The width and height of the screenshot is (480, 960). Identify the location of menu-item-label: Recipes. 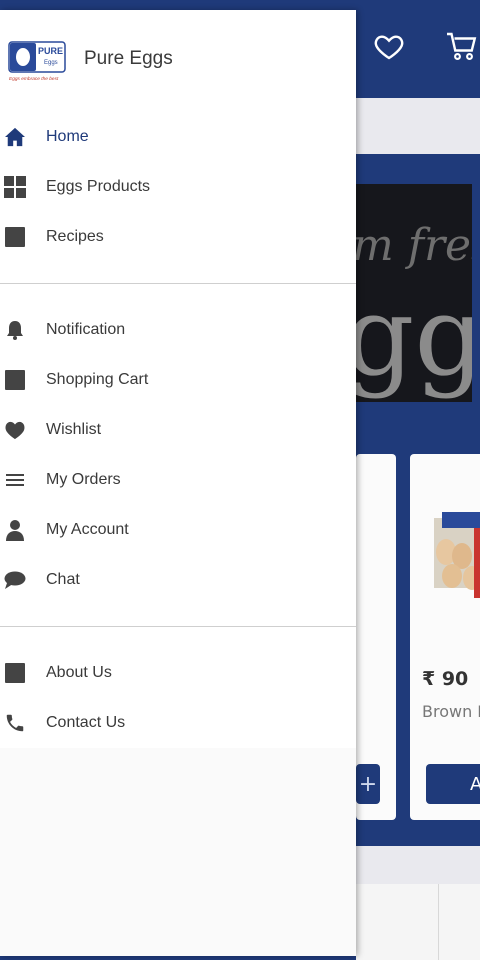
(75, 236).